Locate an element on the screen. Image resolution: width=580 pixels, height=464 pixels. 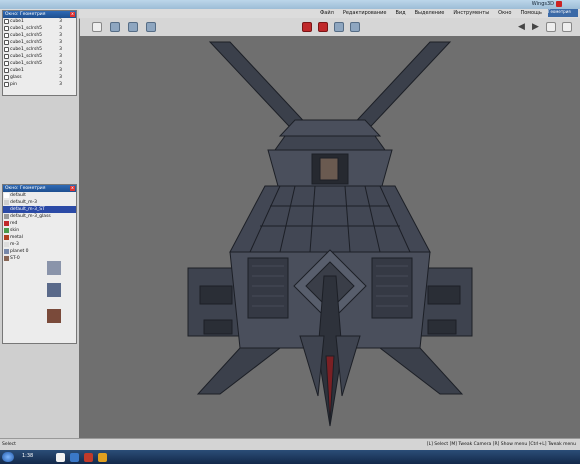
outliner-item: glass 3 is located at coordinates (39, 77).